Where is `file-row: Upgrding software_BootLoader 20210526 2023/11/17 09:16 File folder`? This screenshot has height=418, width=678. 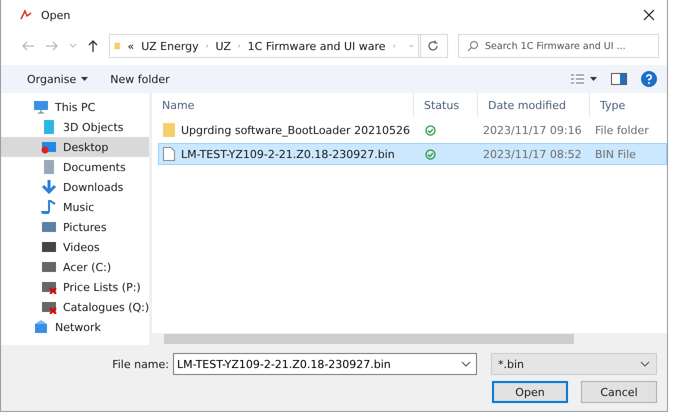 file-row: Upgrding software_BootLoader 20210526 2023/11/17 09:16 File folder is located at coordinates (412, 130).